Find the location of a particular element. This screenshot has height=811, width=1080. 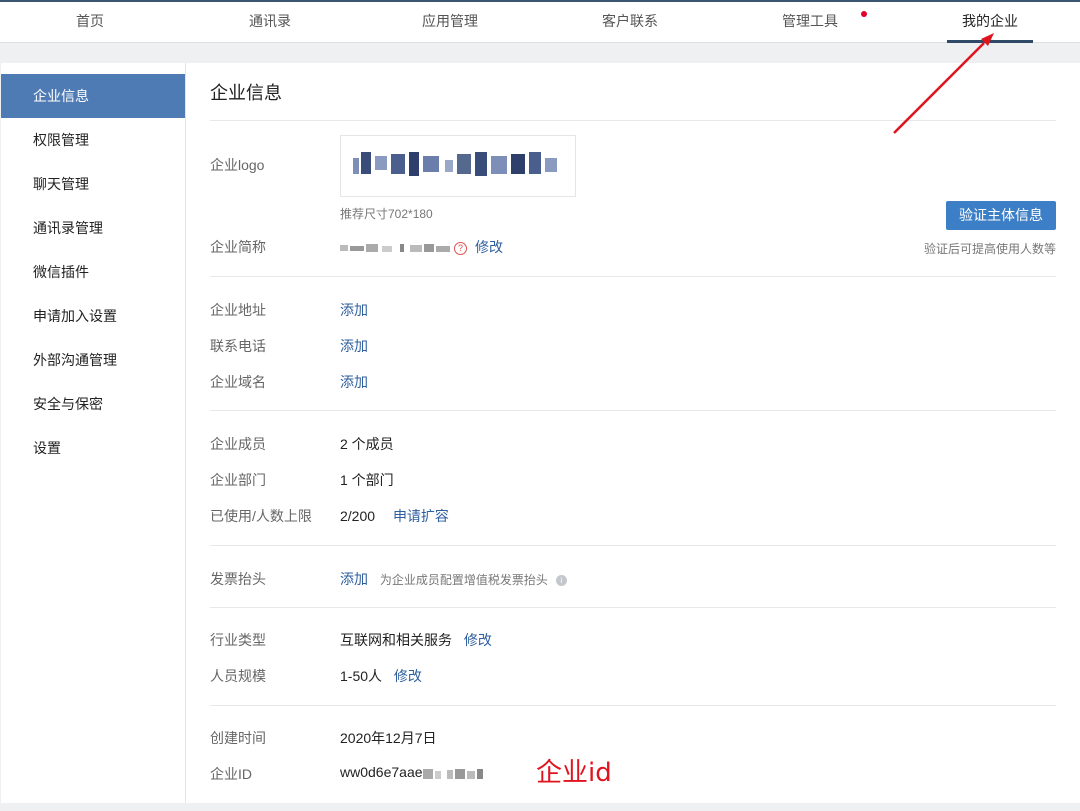

industry-row: 互联网和相关服务 修改 is located at coordinates (416, 640).